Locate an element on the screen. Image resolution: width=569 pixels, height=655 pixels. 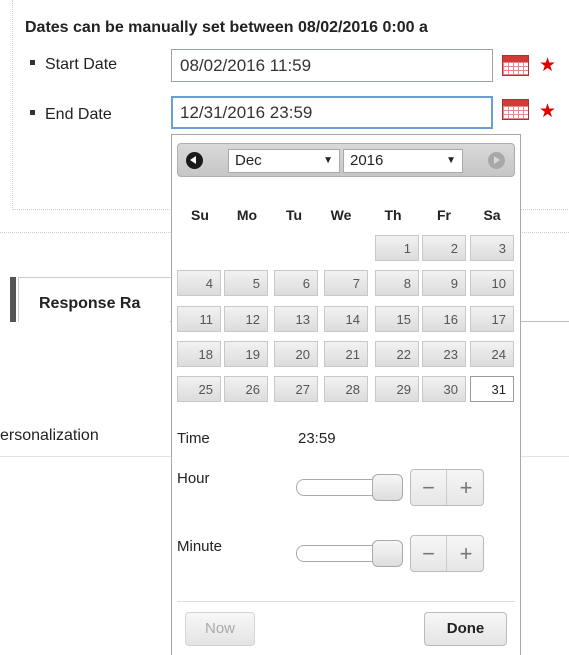
tab-response-rate: Response Ra is located at coordinates (98, 299).